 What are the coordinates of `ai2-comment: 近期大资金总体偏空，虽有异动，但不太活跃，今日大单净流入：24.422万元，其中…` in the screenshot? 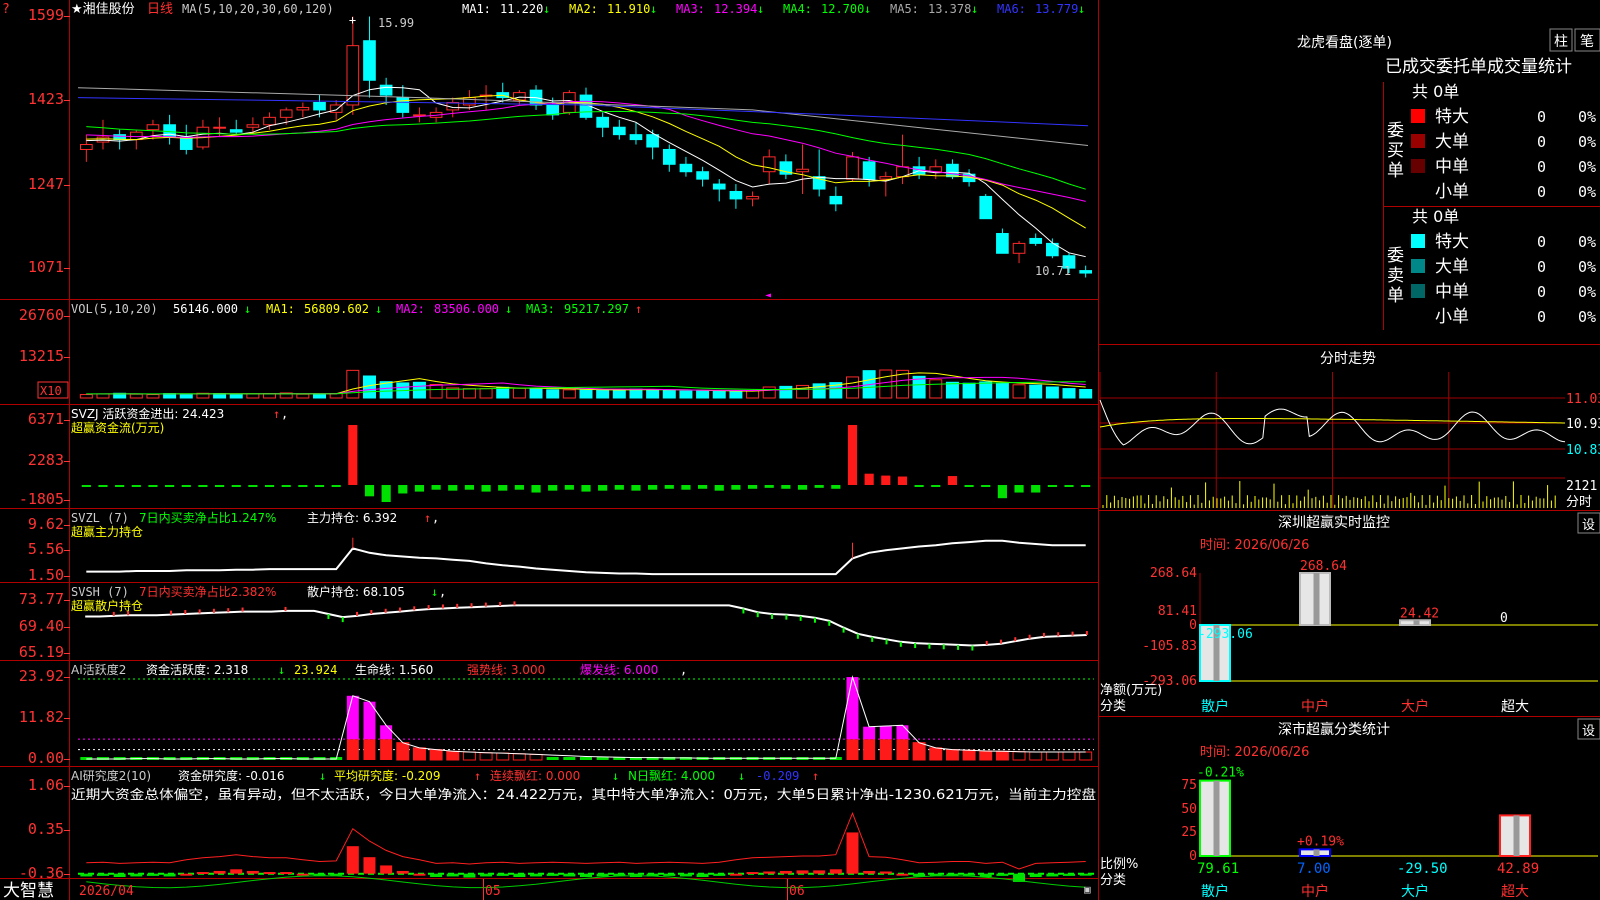 It's located at (583, 795).